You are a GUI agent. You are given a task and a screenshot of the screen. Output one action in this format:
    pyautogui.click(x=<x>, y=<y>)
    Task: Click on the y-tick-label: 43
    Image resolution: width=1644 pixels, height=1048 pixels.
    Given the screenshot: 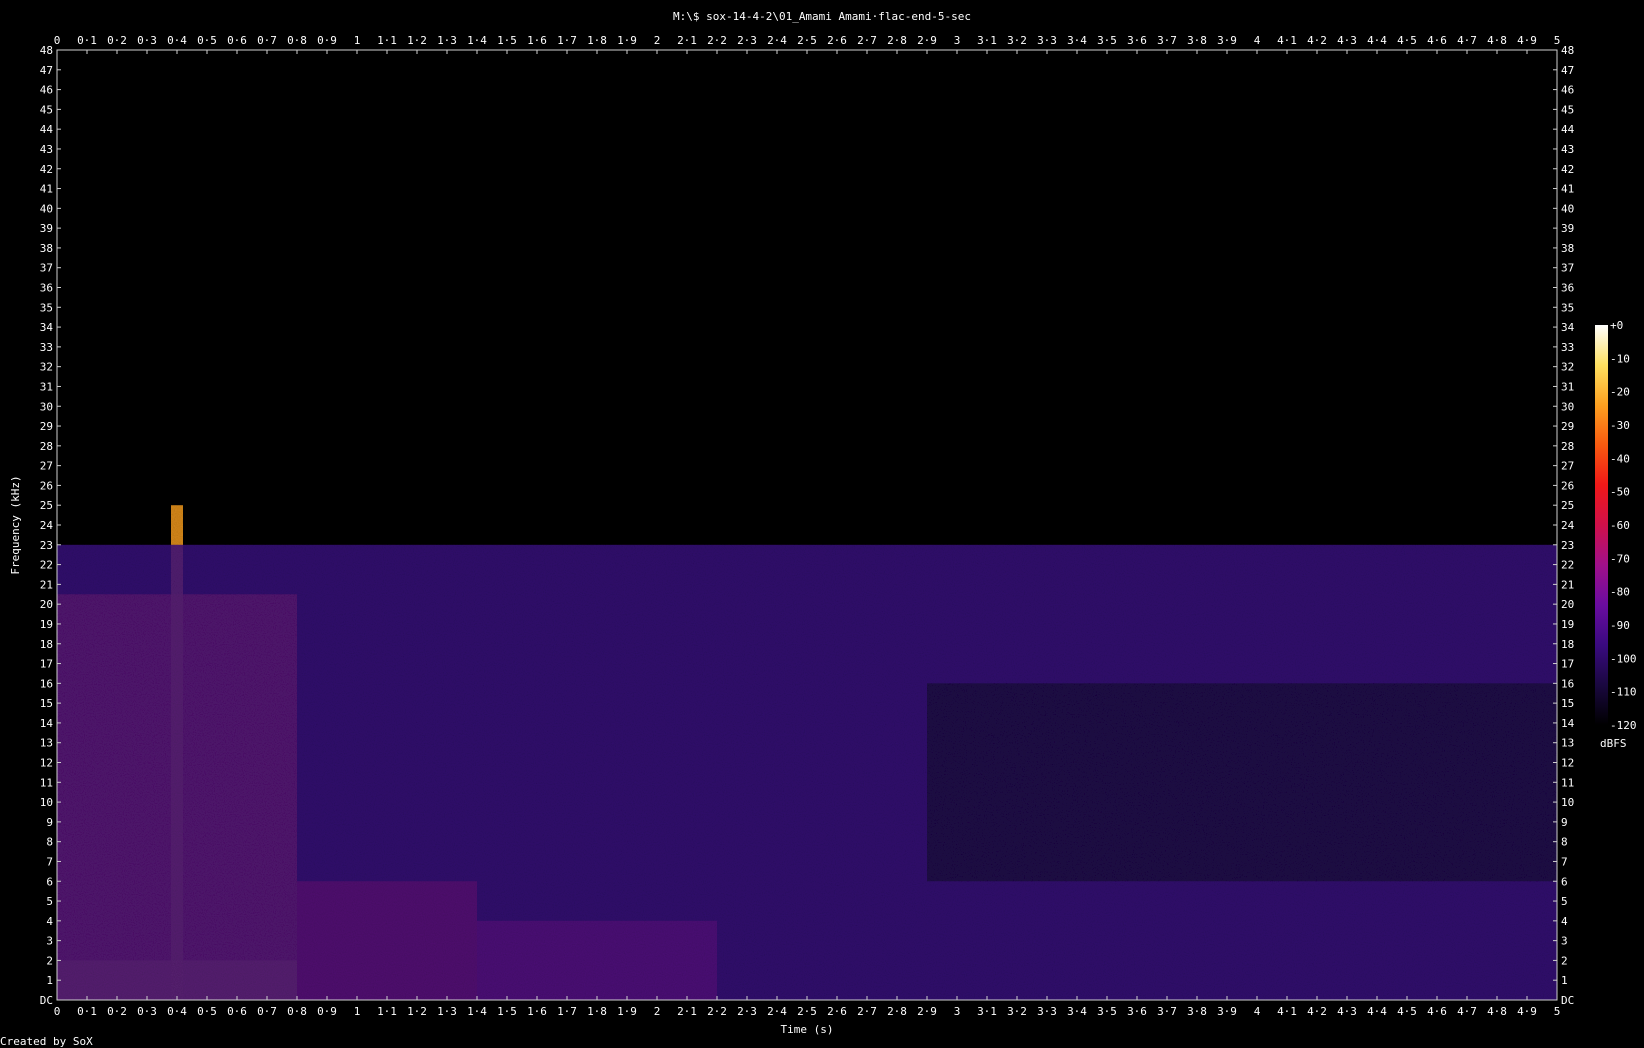 What is the action you would take?
    pyautogui.click(x=1567, y=149)
    